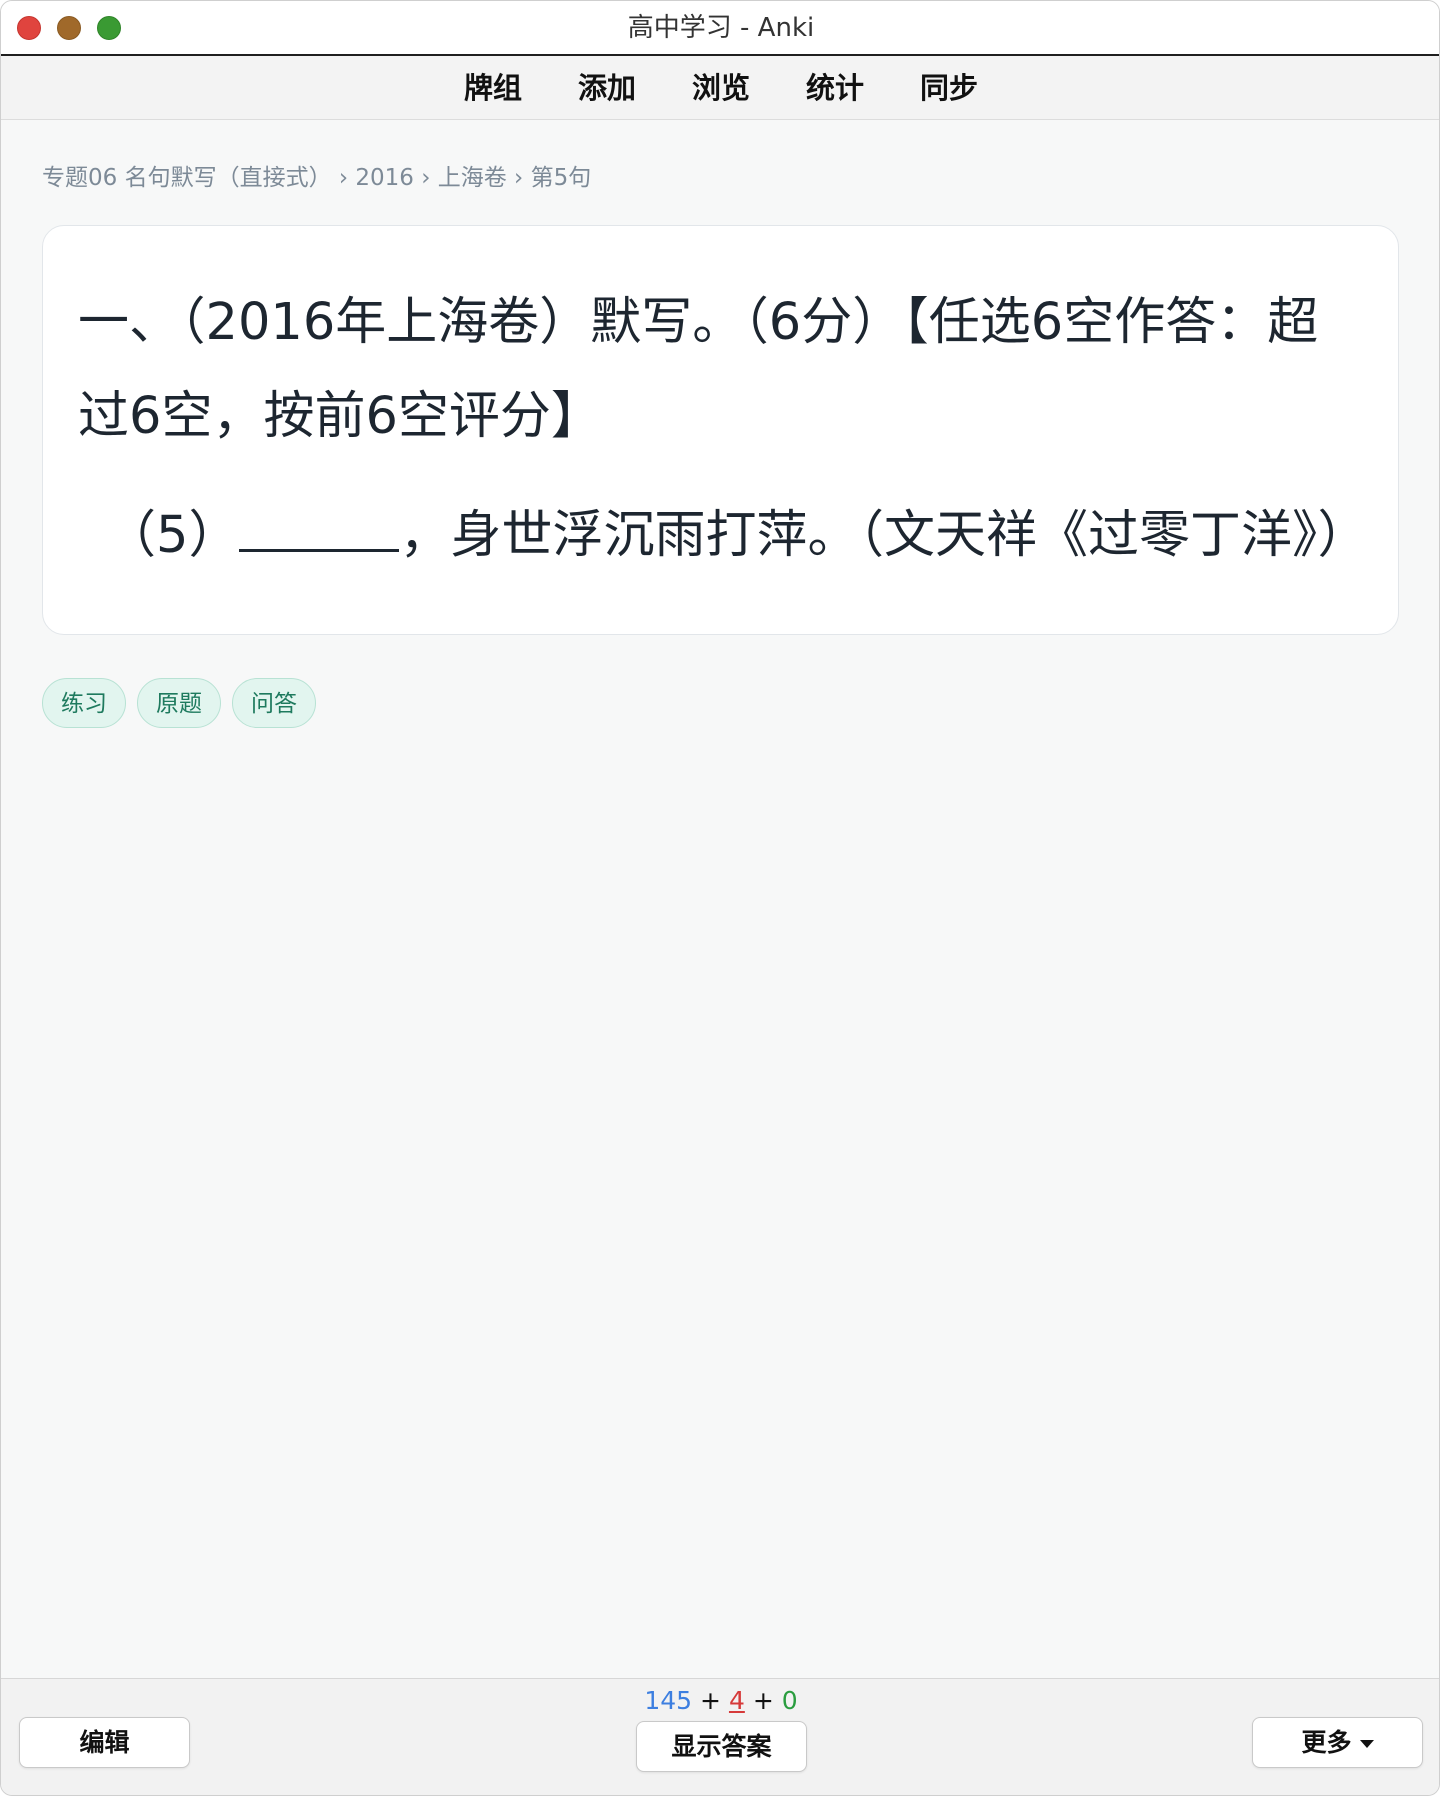 Image resolution: width=1440 pixels, height=1796 pixels. I want to click on tag-original-question: 原题, so click(179, 703).